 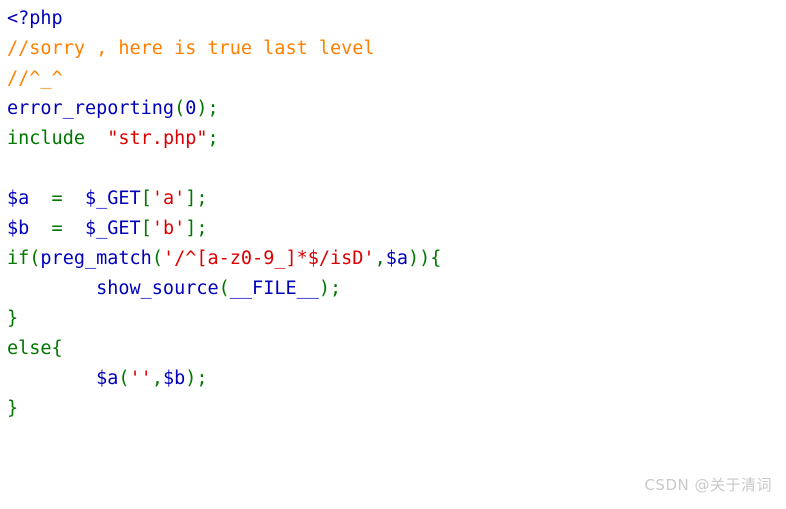 I want to click on code-token-keyword: include, so click(x=57, y=138).